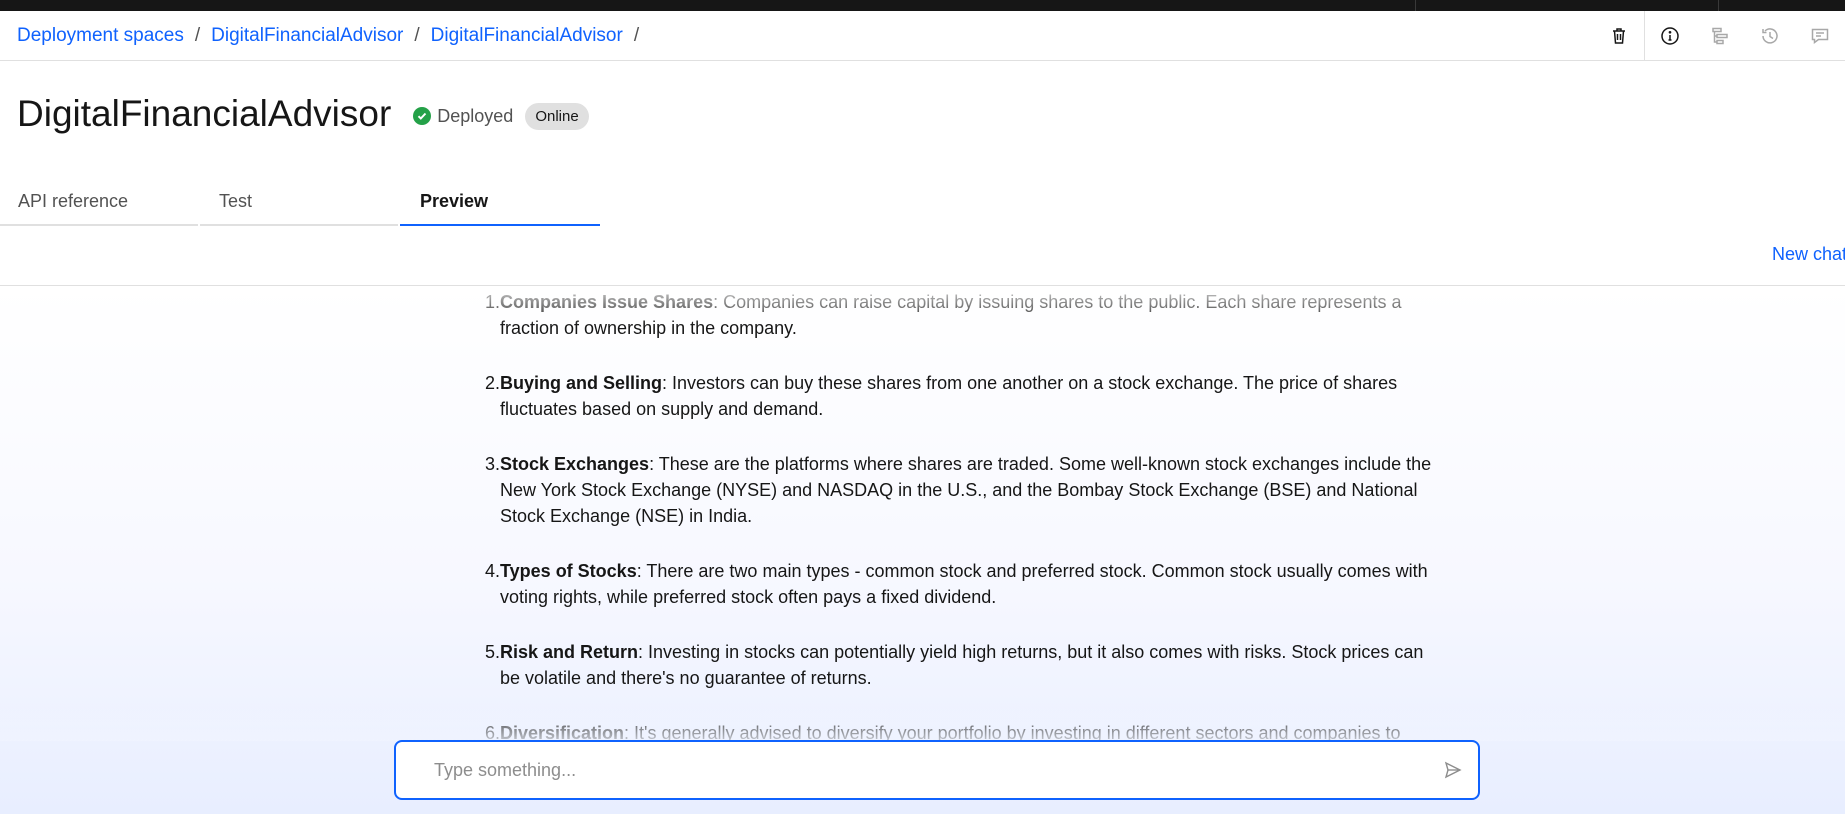 The image size is (1845, 814). I want to click on top-bar, so click(922, 5).